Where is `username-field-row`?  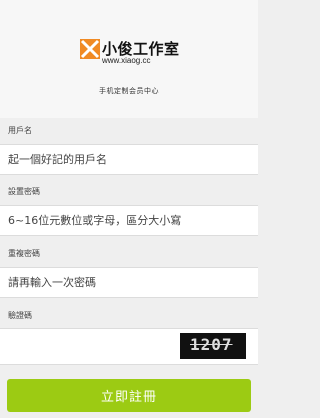
username-field-row is located at coordinates (129, 159).